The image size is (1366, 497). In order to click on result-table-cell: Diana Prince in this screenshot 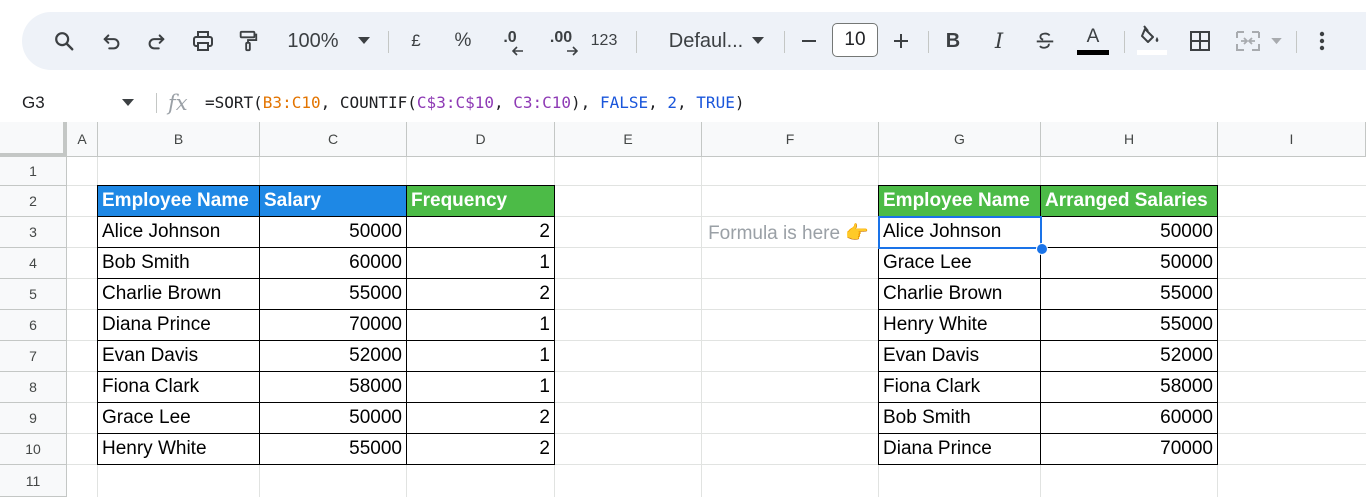, I will do `click(959, 449)`.